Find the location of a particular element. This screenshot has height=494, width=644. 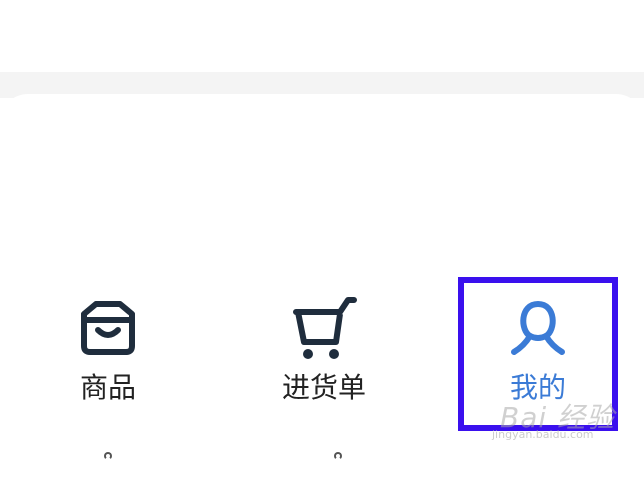

next-row-peek is located at coordinates (322, 454).